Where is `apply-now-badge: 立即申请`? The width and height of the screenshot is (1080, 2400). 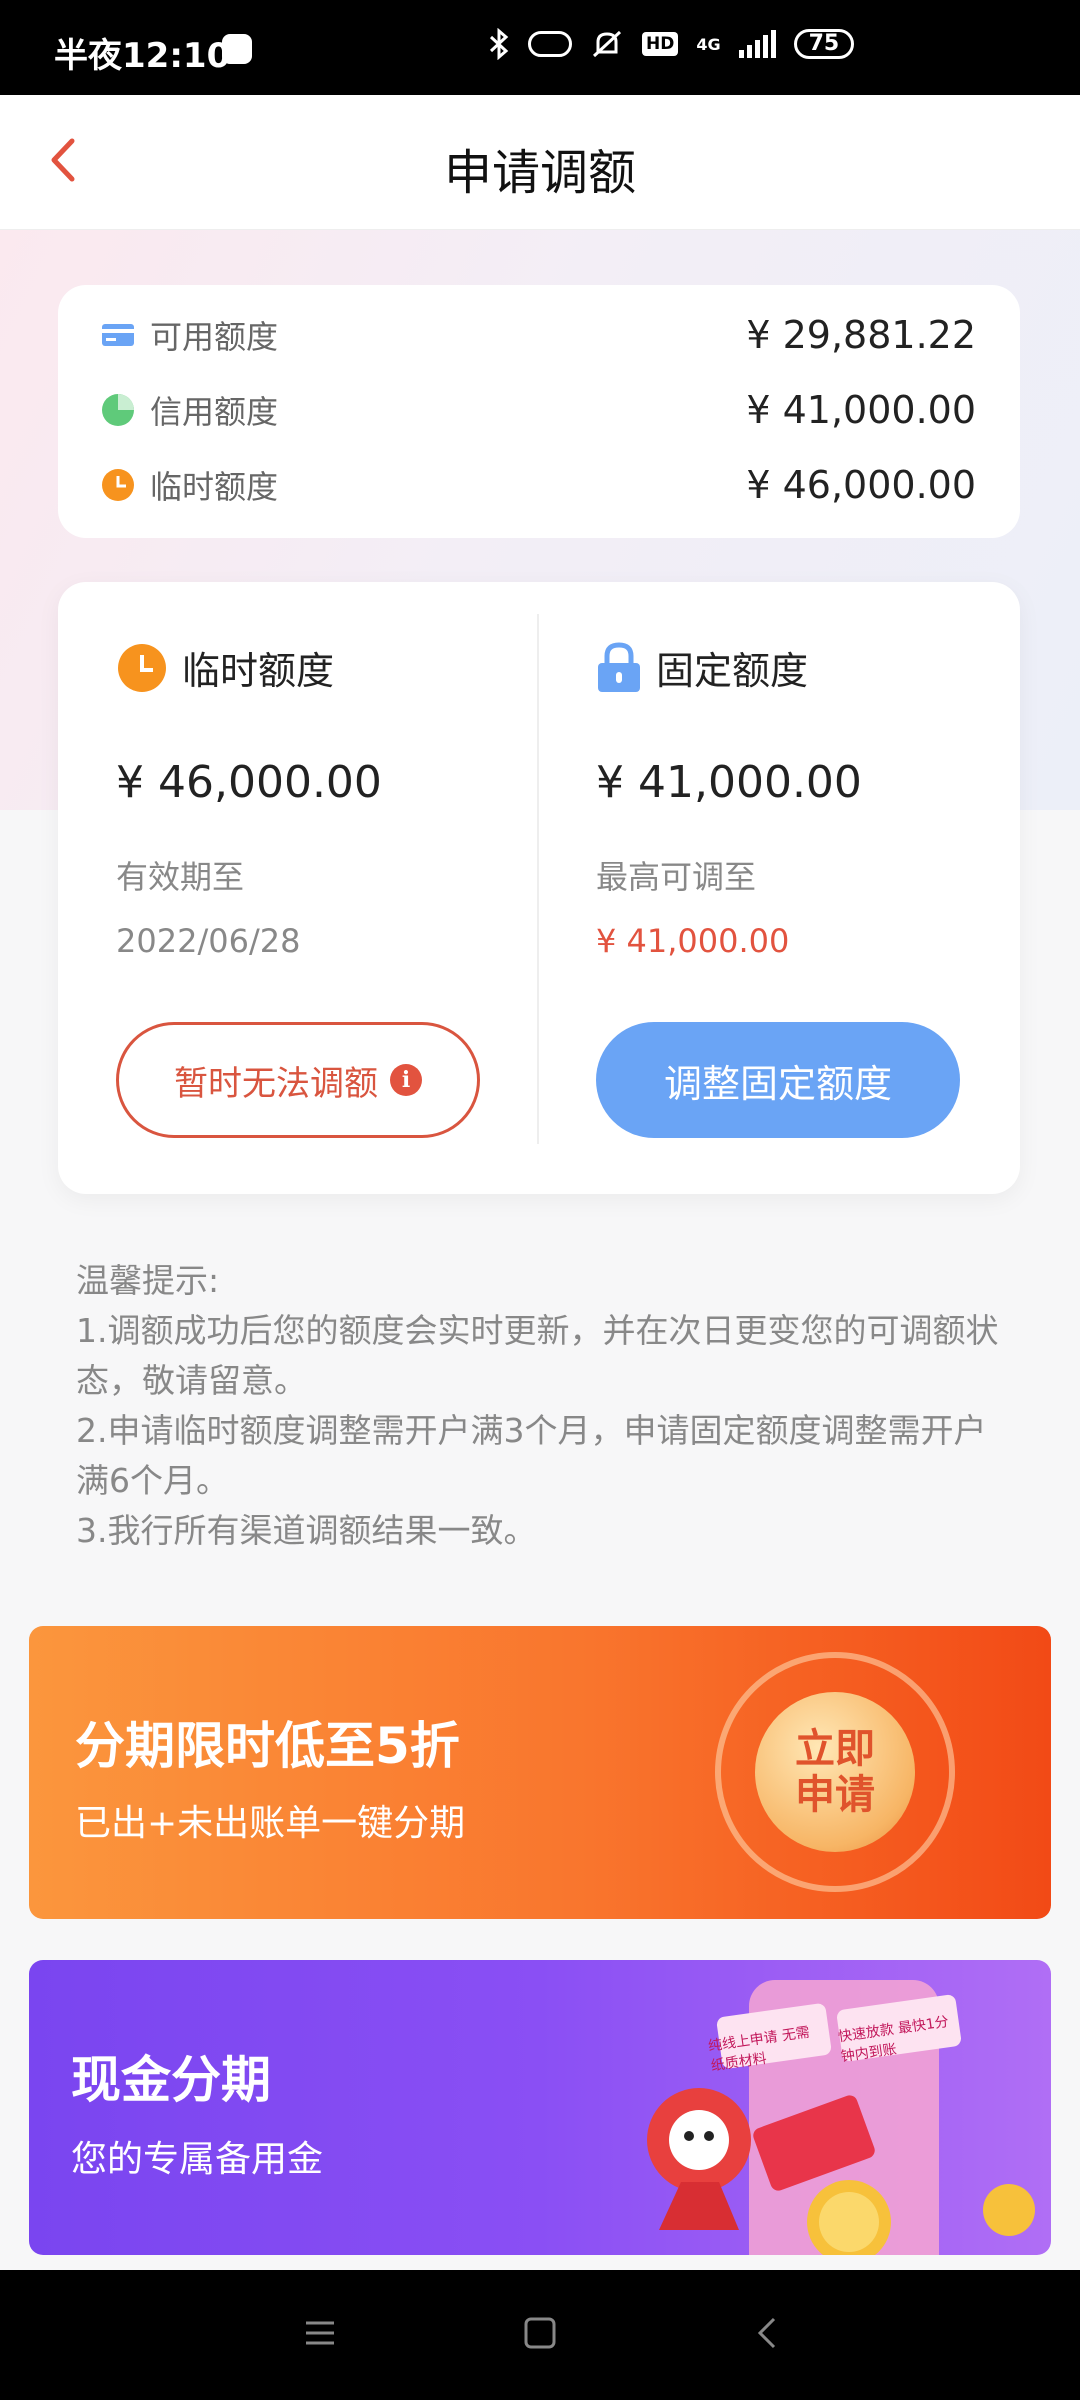
apply-now-badge: 立即申请 is located at coordinates (835, 1772).